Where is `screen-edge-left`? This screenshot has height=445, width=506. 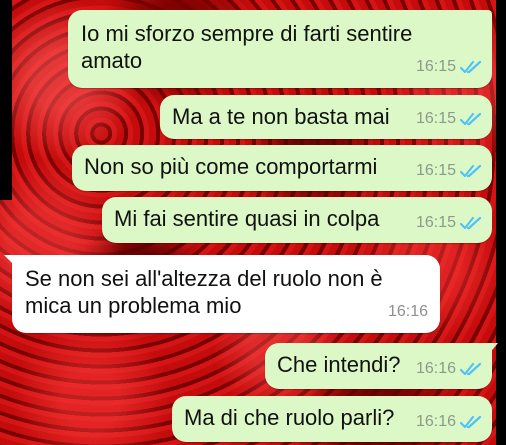 screen-edge-left is located at coordinates (6, 100).